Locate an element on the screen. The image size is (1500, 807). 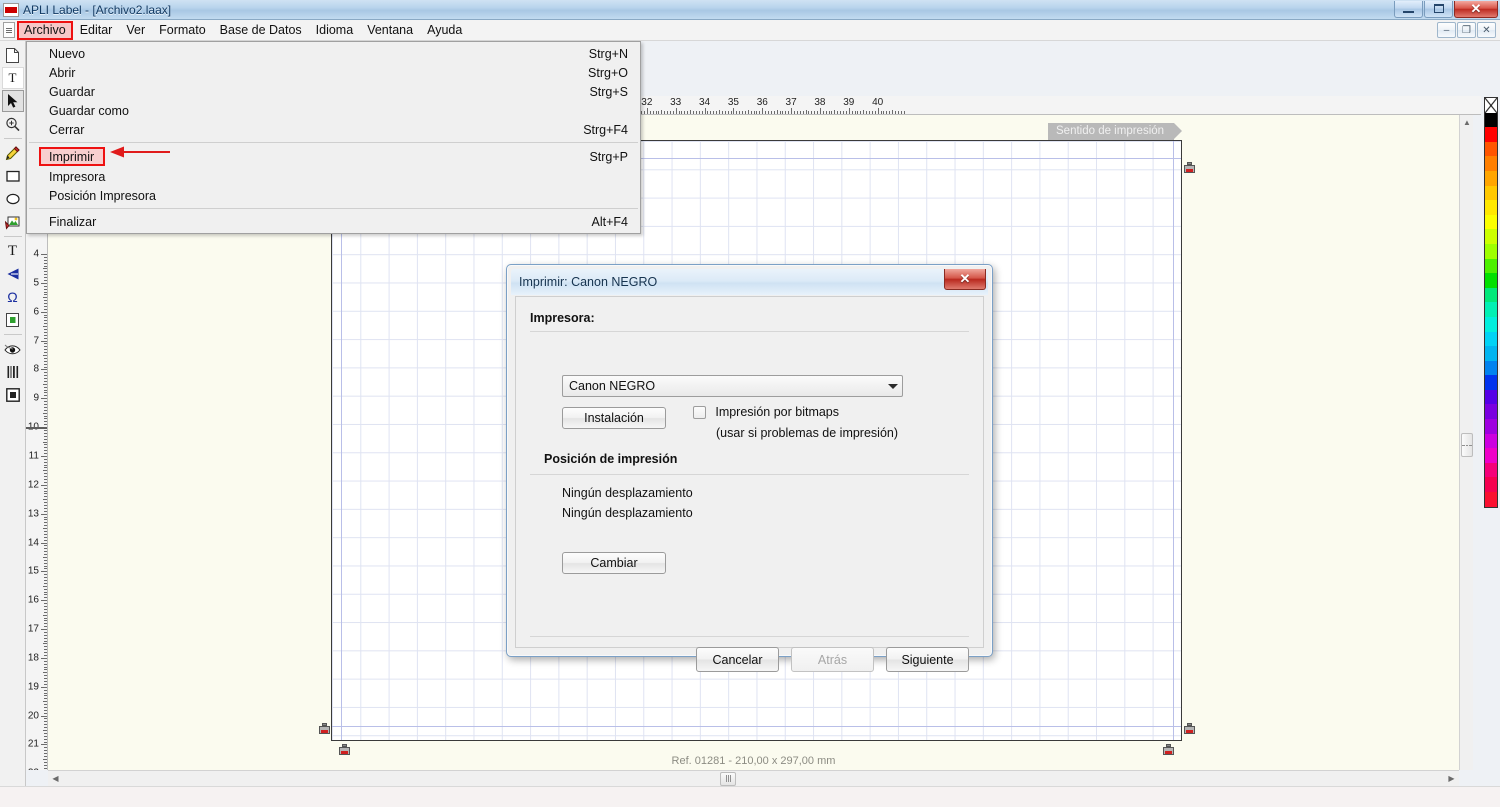
menu-item-guardar: Guardar Strg+S is located at coordinates (333, 91).